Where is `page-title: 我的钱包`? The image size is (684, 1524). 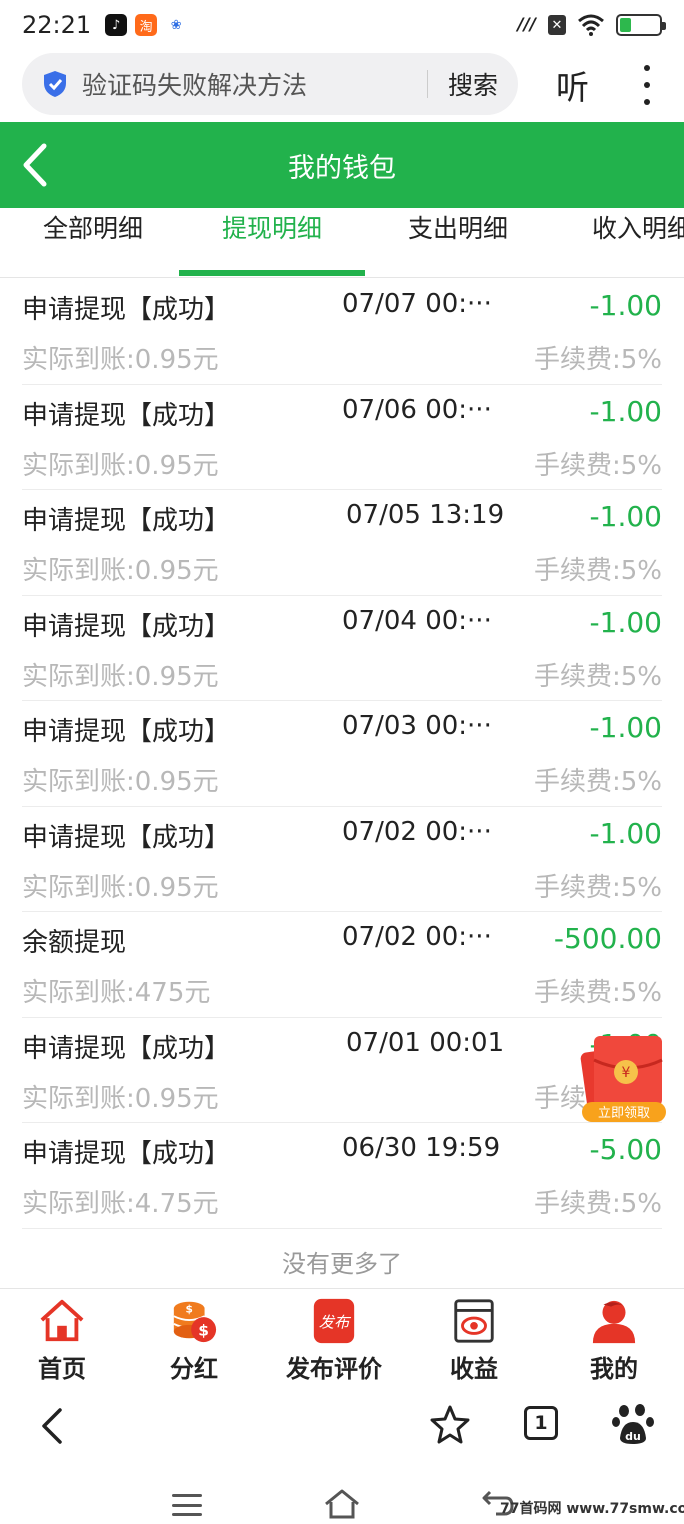 page-title: 我的钱包 is located at coordinates (342, 168).